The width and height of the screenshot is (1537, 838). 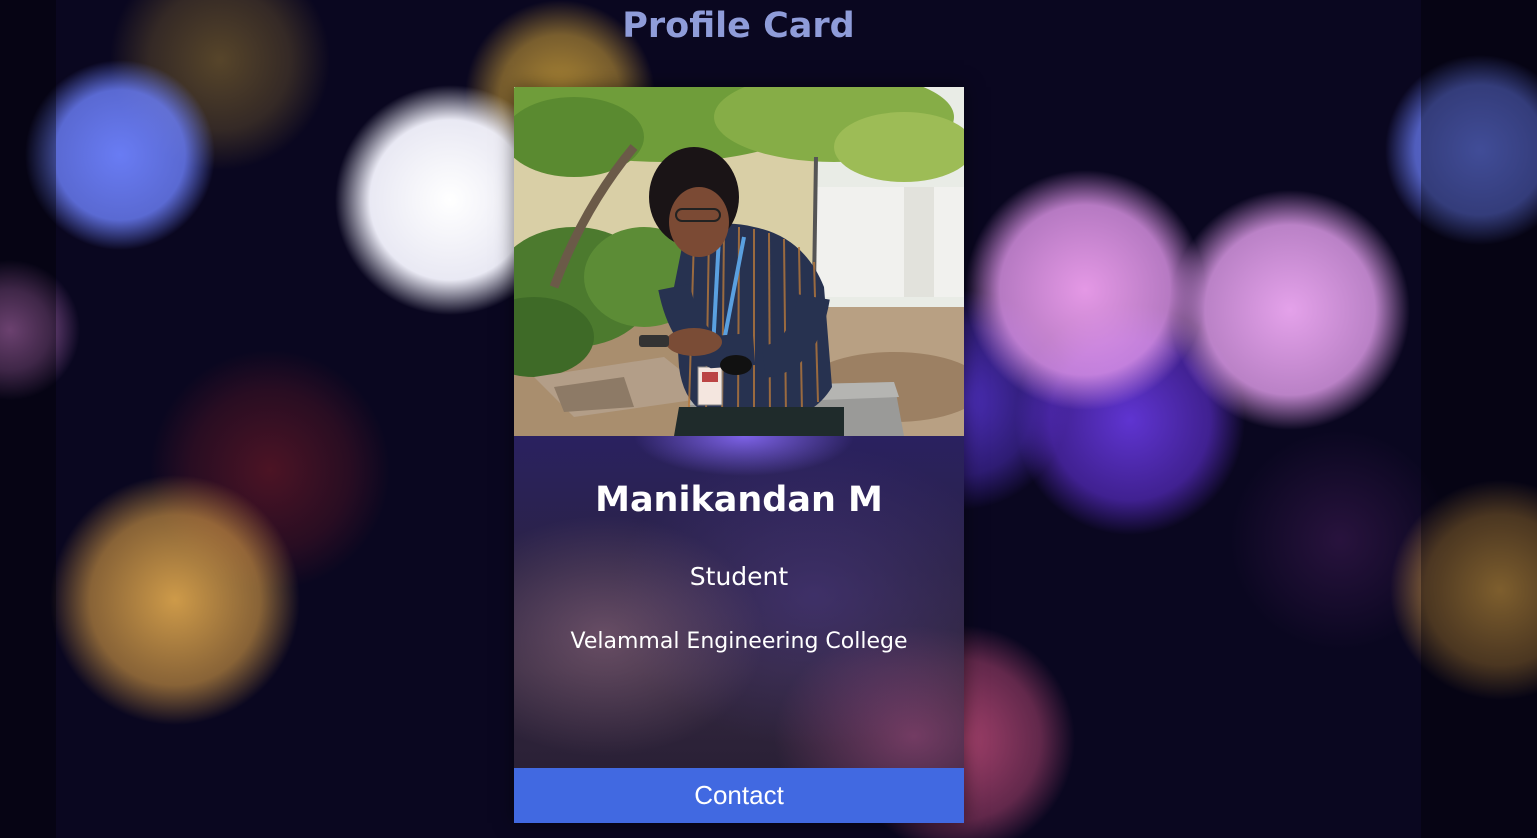 I want to click on profile-photo-illustration, so click(x=739, y=261).